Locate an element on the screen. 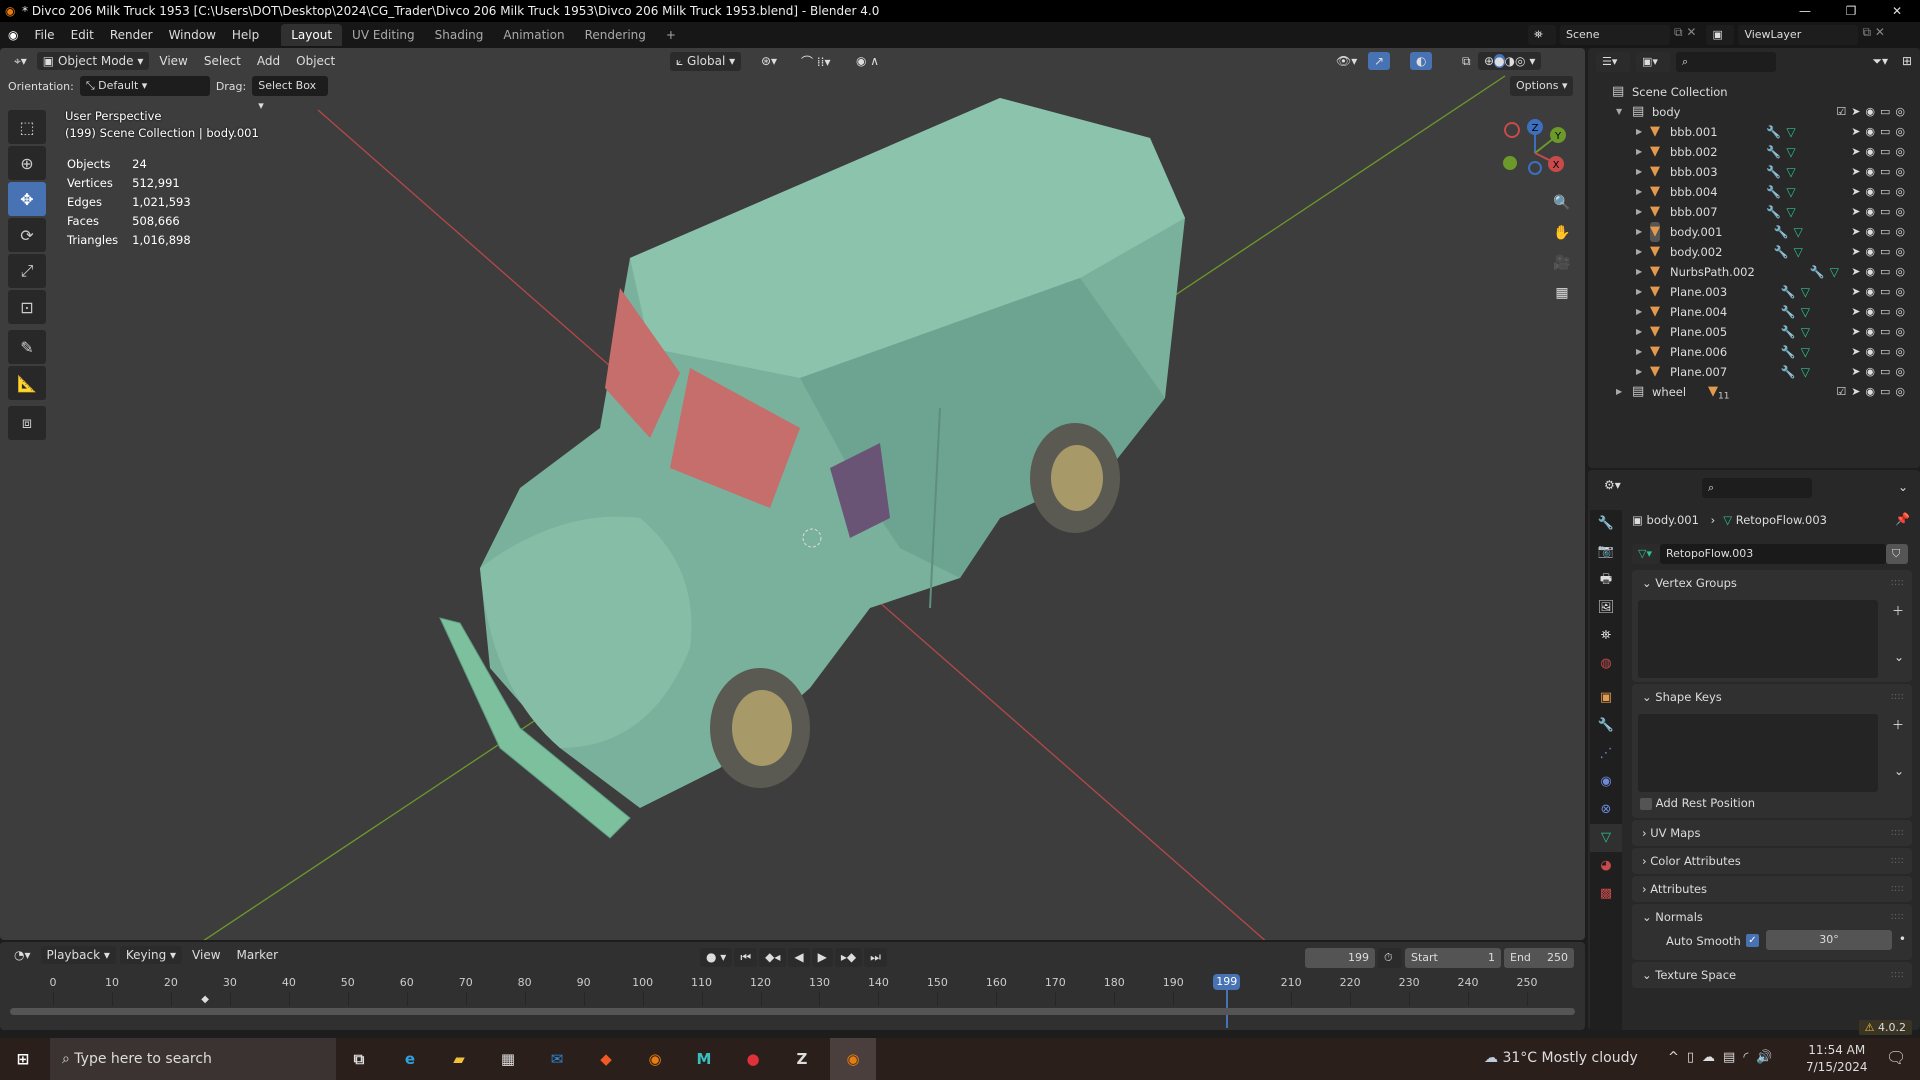 This screenshot has width=1920, height=1080. outliner-object-row: ▶ ▼ body.002 🔧 ▽ ➤◉▭◎ is located at coordinates (1754, 252).